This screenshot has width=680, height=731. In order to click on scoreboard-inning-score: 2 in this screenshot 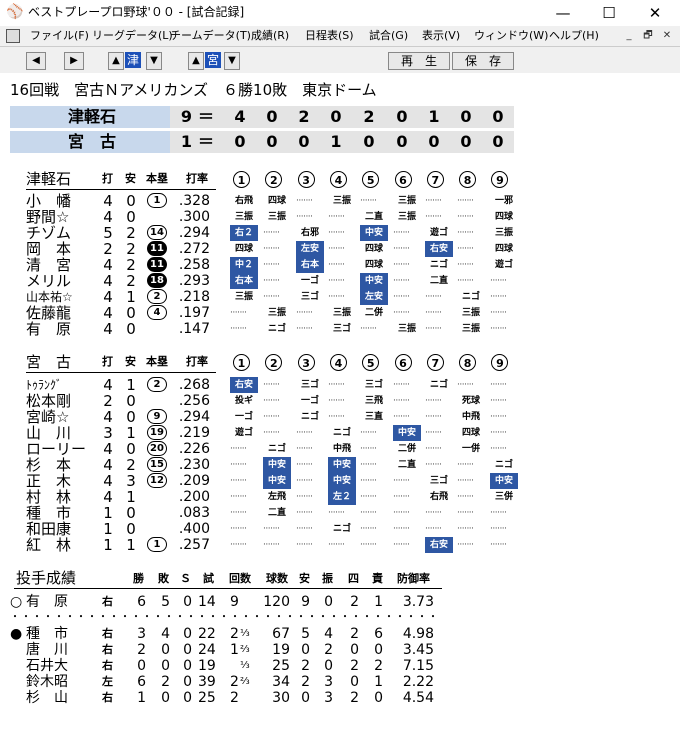, I will do `click(304, 116)`.